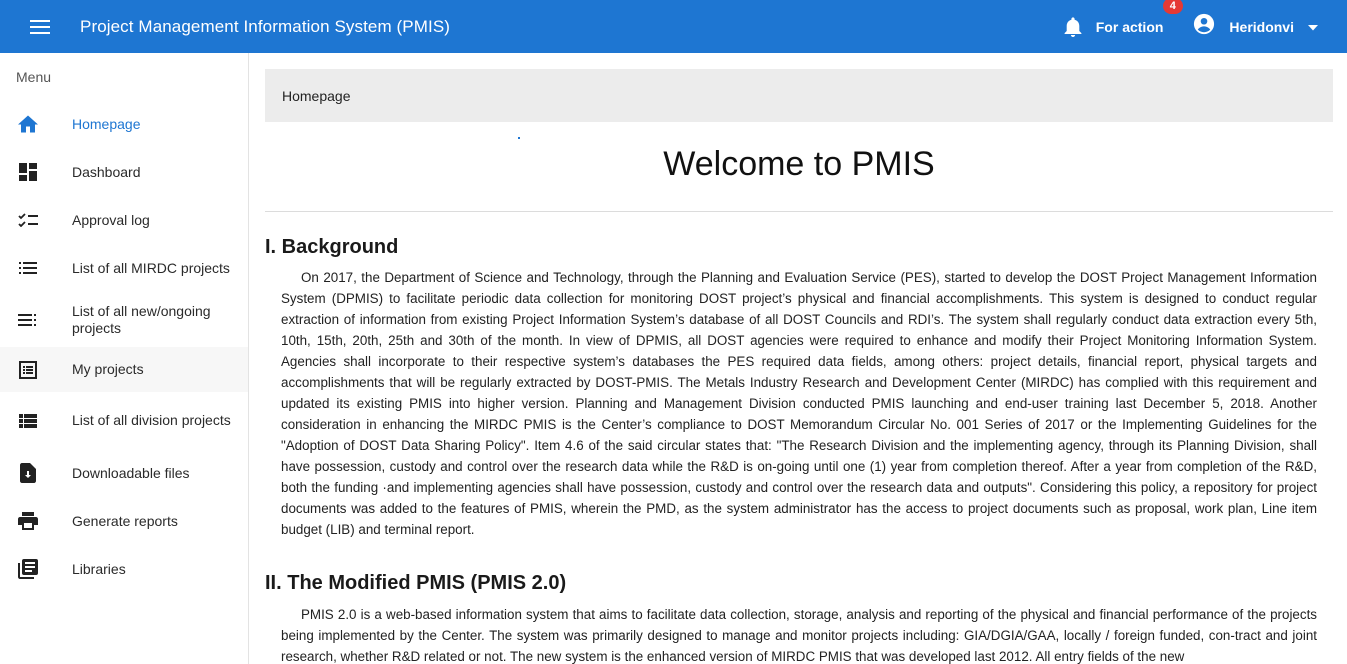  Describe the element at coordinates (1261, 26) in the screenshot. I see `user-name: Heridonvi` at that location.